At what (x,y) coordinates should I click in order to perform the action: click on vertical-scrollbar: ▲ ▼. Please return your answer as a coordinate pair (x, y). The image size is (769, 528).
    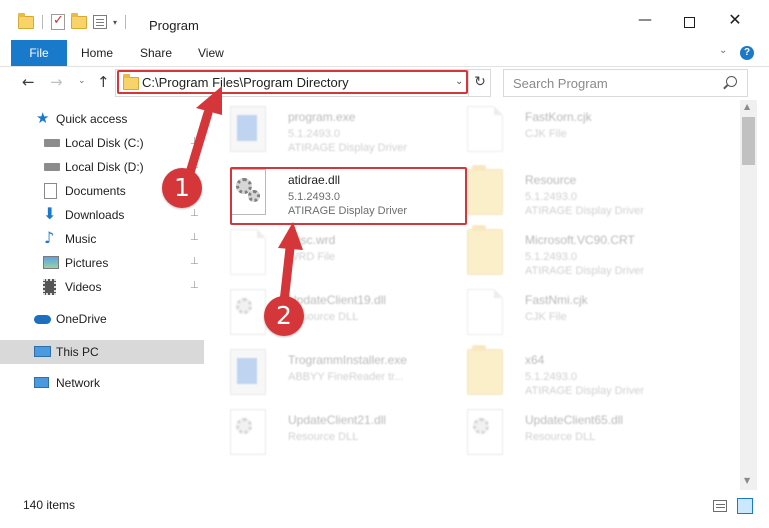
    Looking at the image, I should click on (748, 295).